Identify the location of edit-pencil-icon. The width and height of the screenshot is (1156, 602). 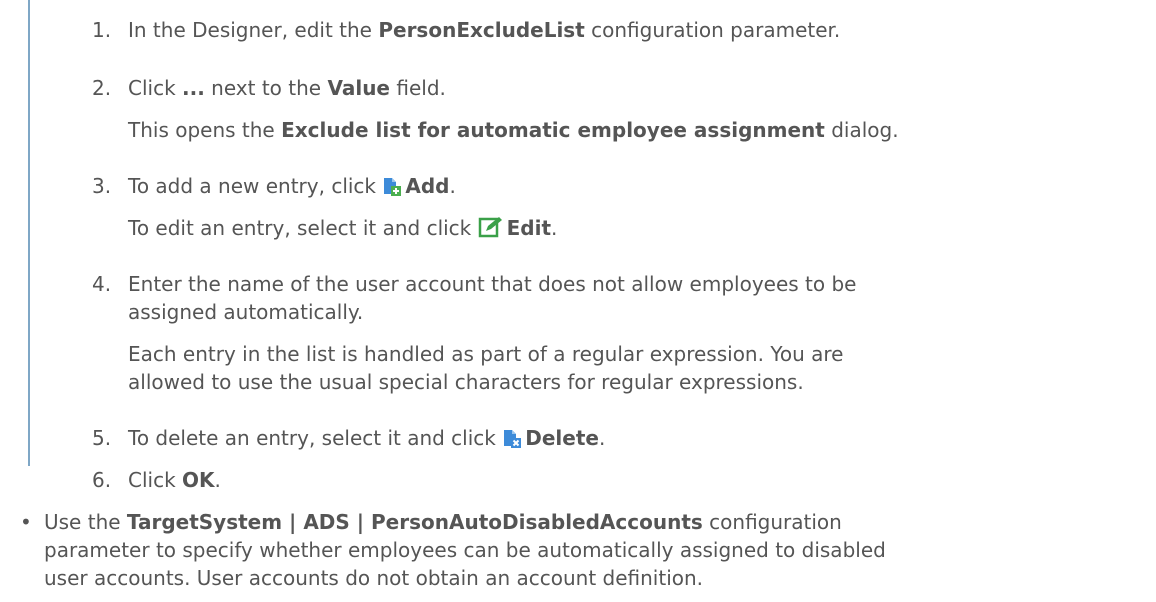
(491, 230).